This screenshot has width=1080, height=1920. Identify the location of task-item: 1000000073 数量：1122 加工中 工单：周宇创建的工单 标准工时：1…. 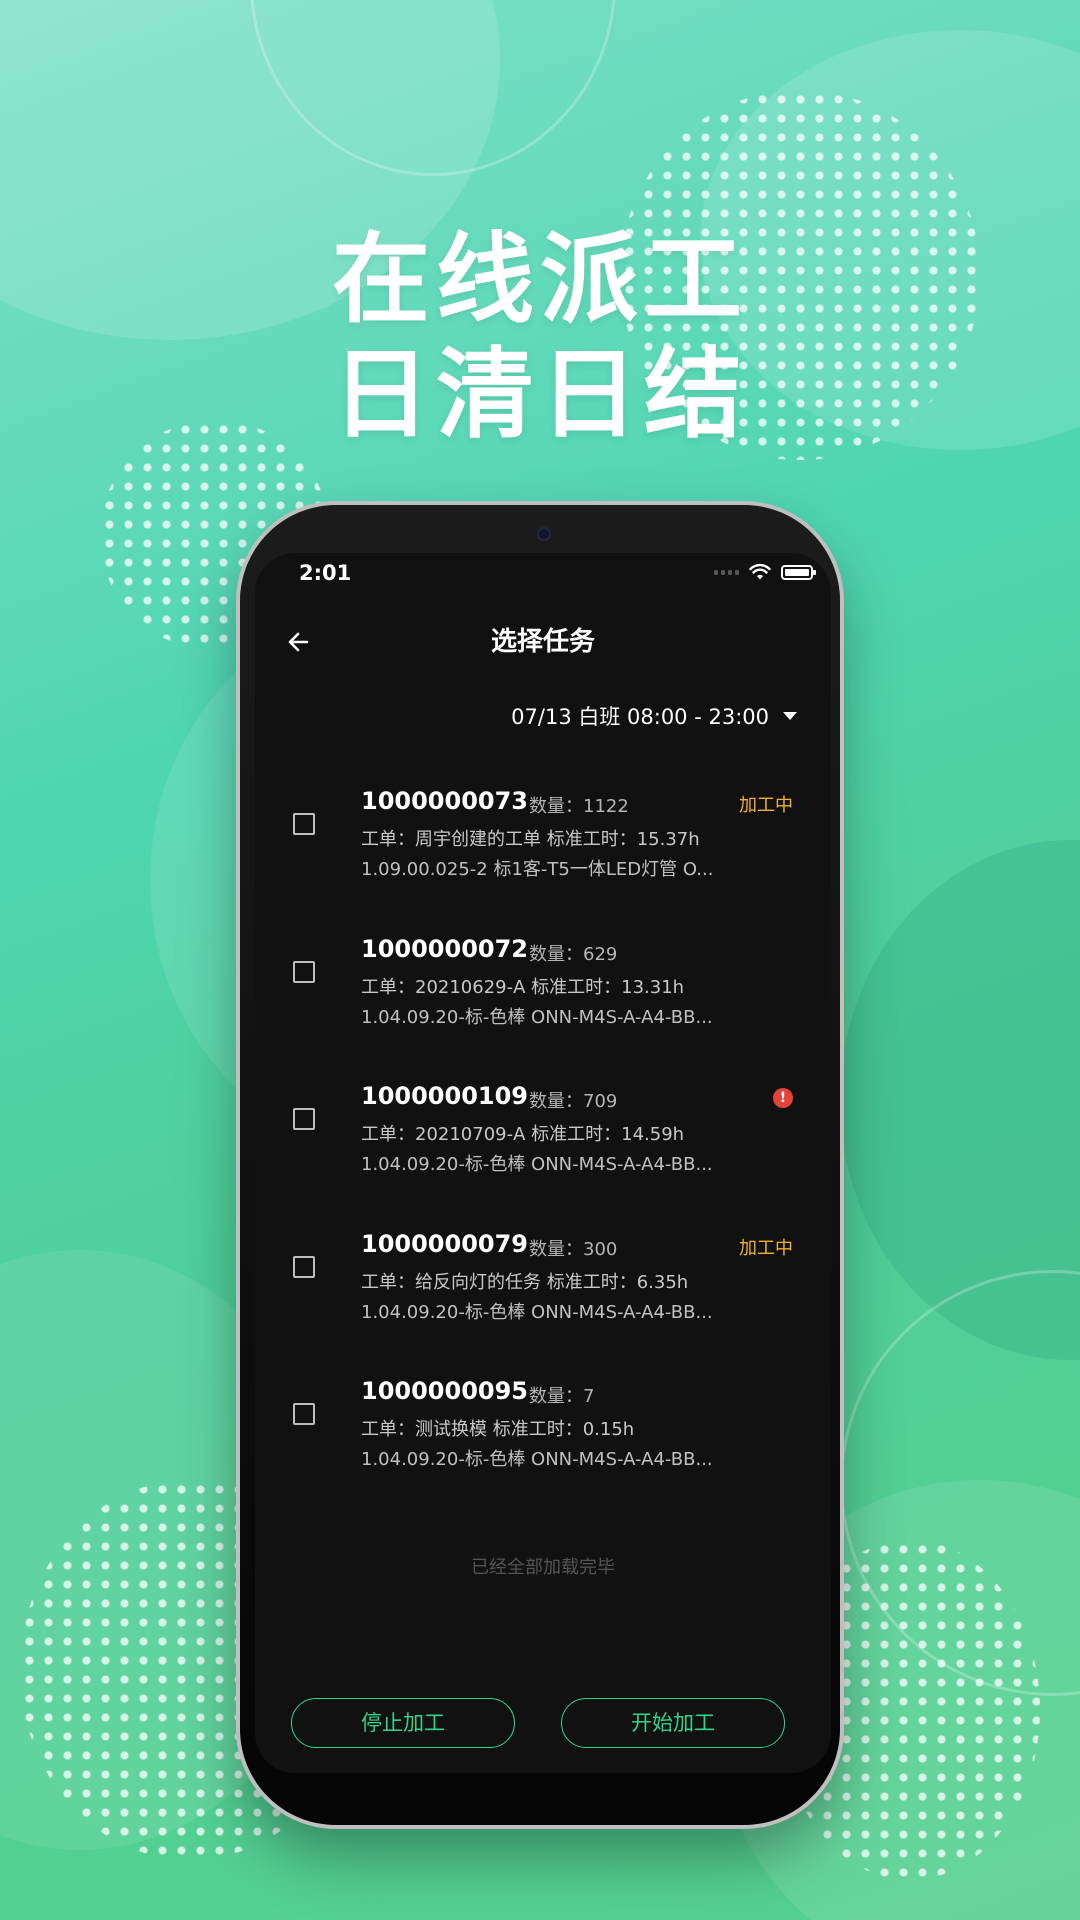
(543, 852).